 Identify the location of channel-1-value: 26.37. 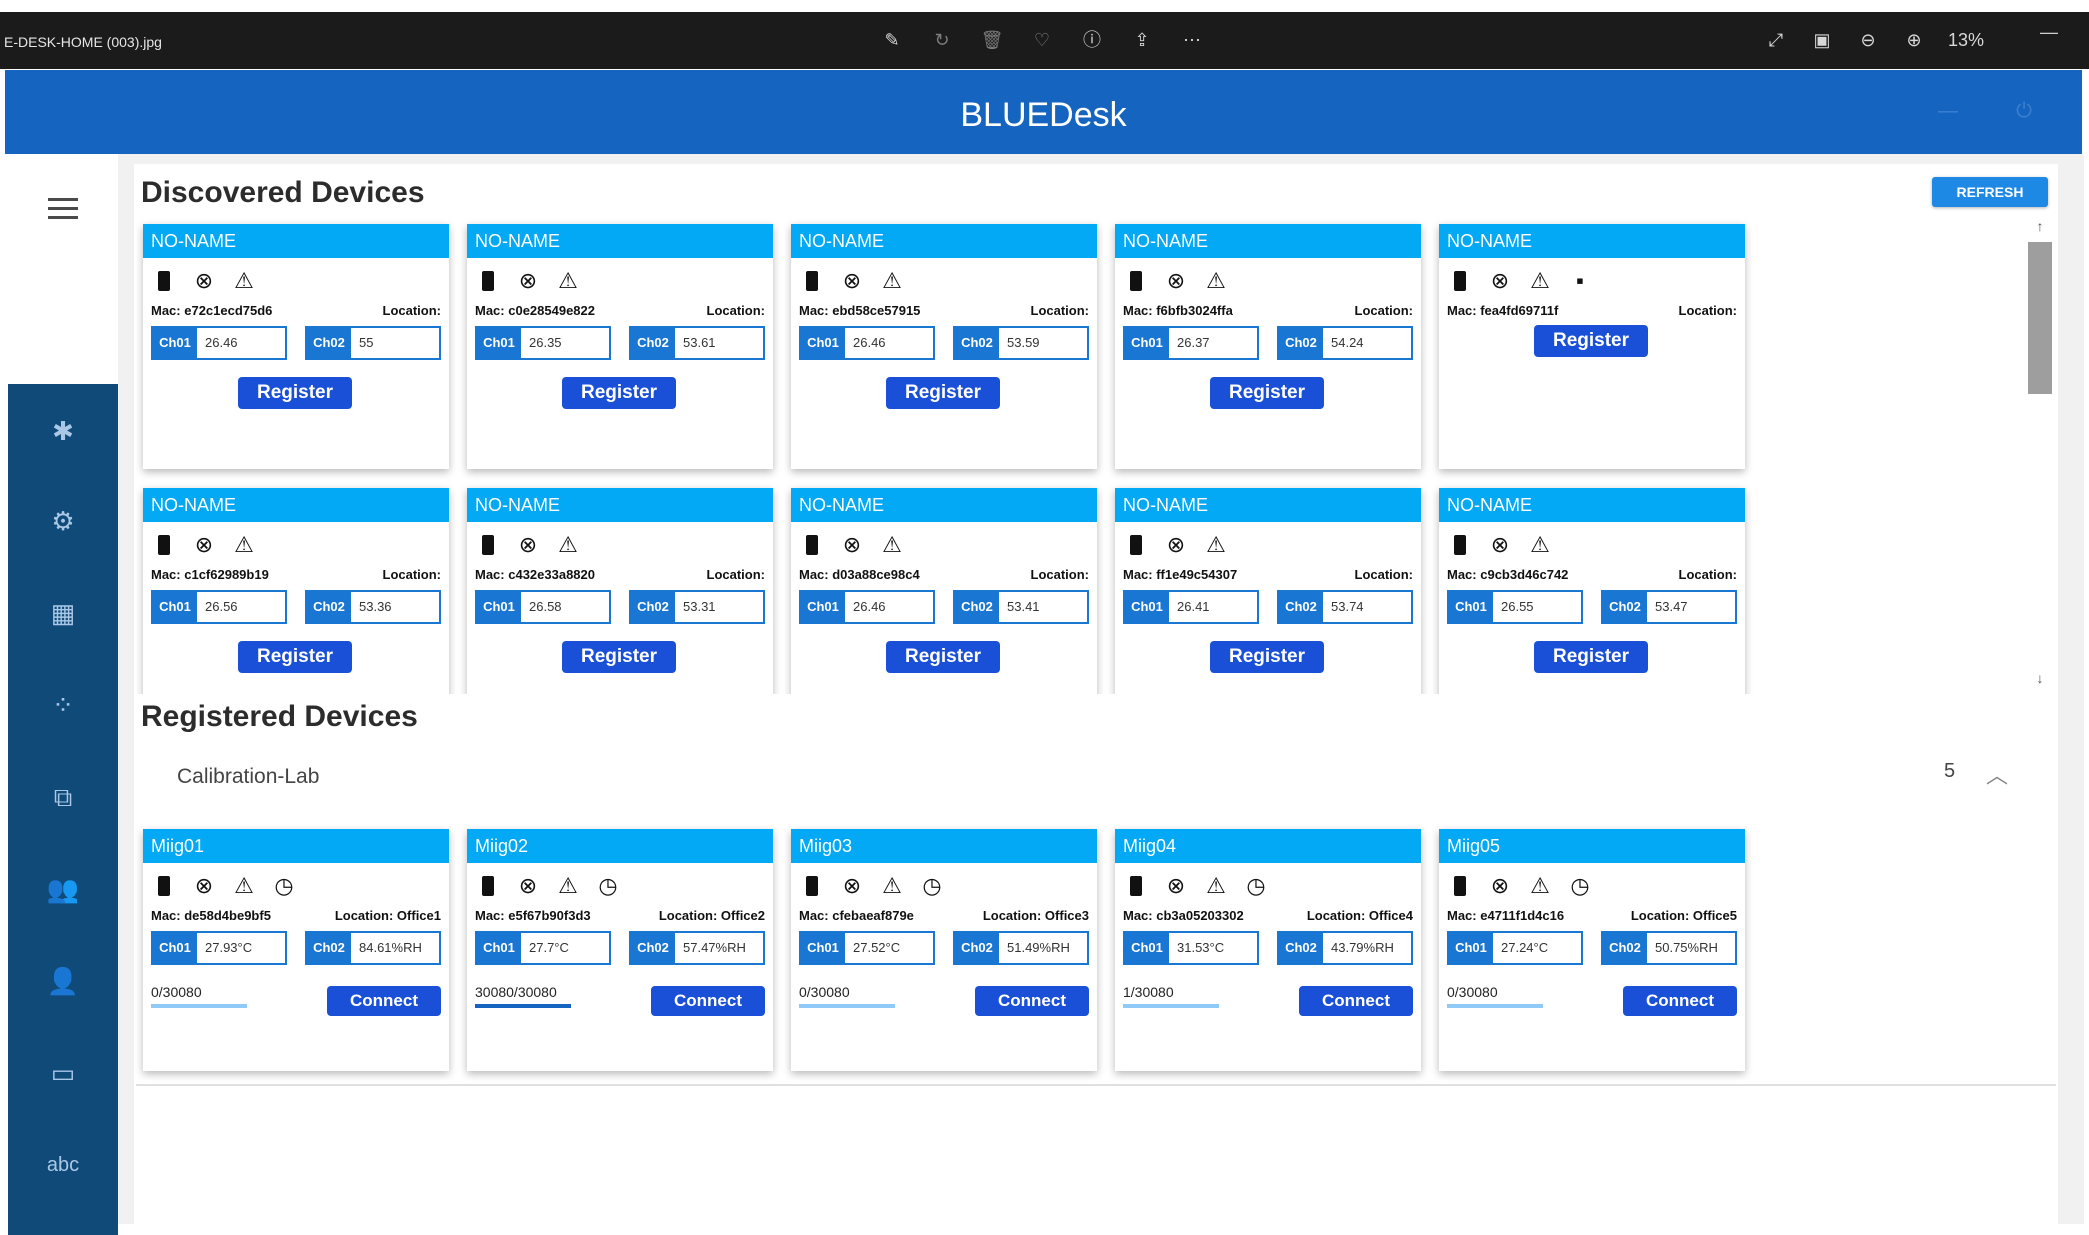
(1193, 342).